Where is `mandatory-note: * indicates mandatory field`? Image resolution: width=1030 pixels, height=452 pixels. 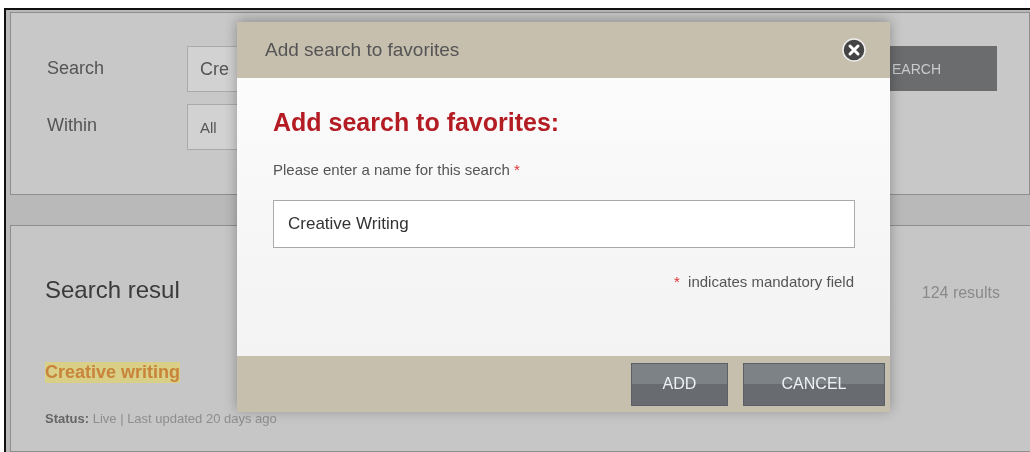 mandatory-note: * indicates mandatory field is located at coordinates (763, 281).